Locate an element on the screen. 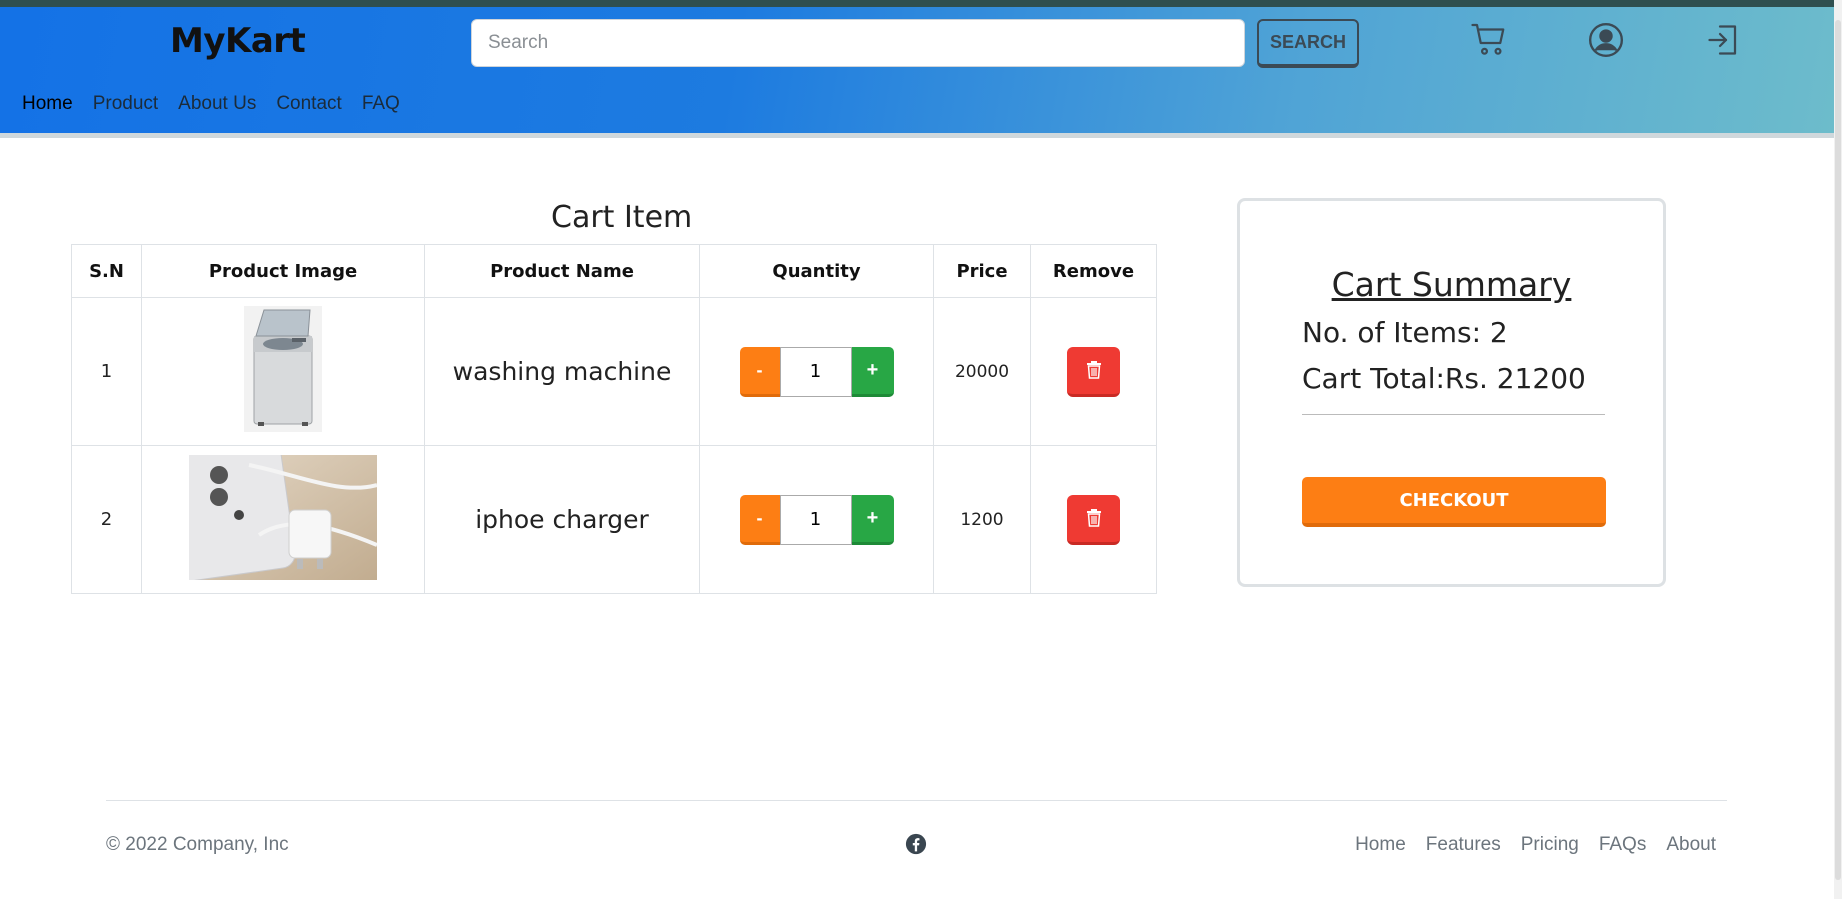 The width and height of the screenshot is (1842, 899). col-product-name: Product Name is located at coordinates (562, 271).